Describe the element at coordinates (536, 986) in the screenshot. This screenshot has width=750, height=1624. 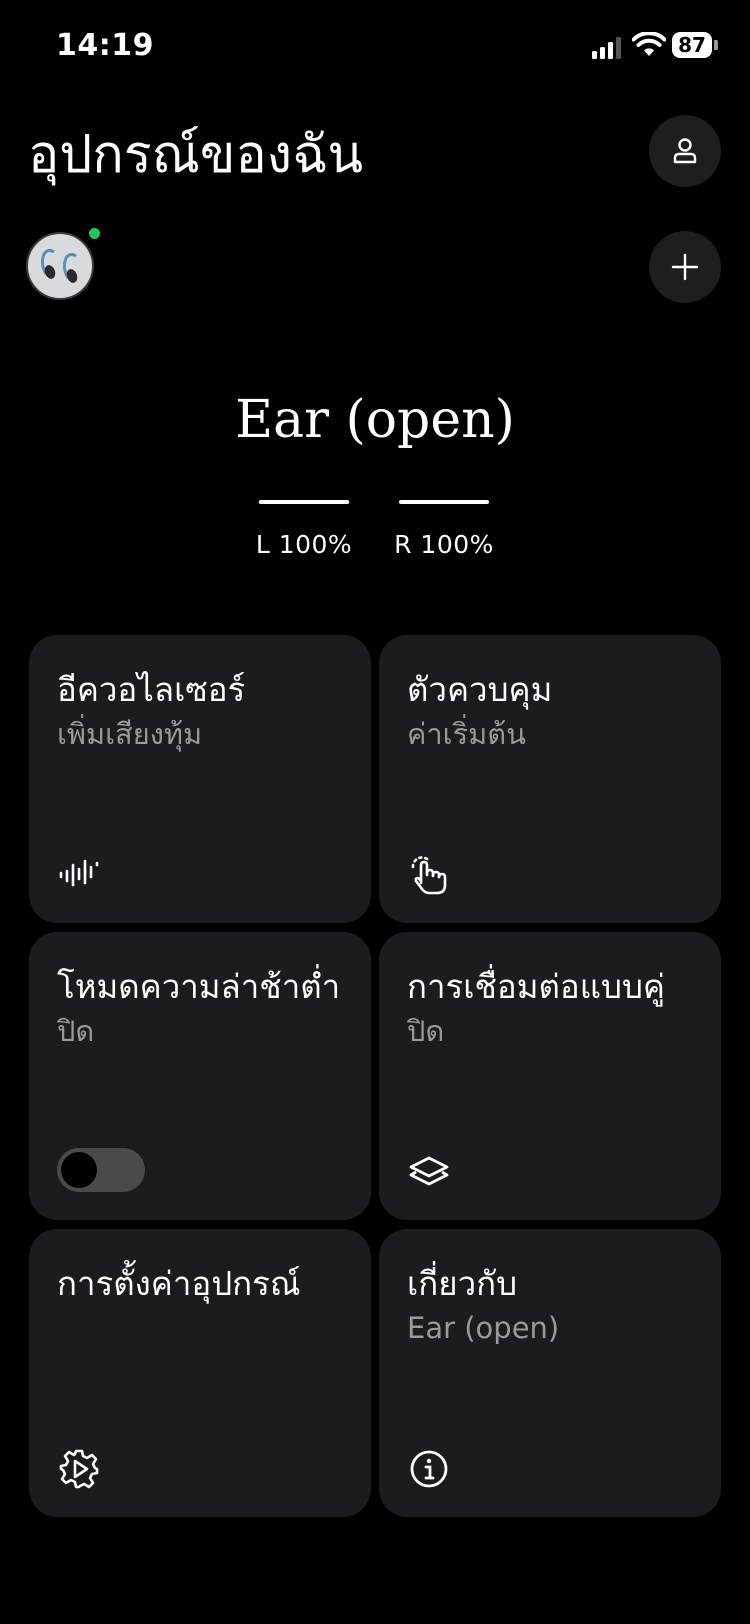
I see `dual-connection-title: การเชื่อมต่อแบบคู่` at that location.